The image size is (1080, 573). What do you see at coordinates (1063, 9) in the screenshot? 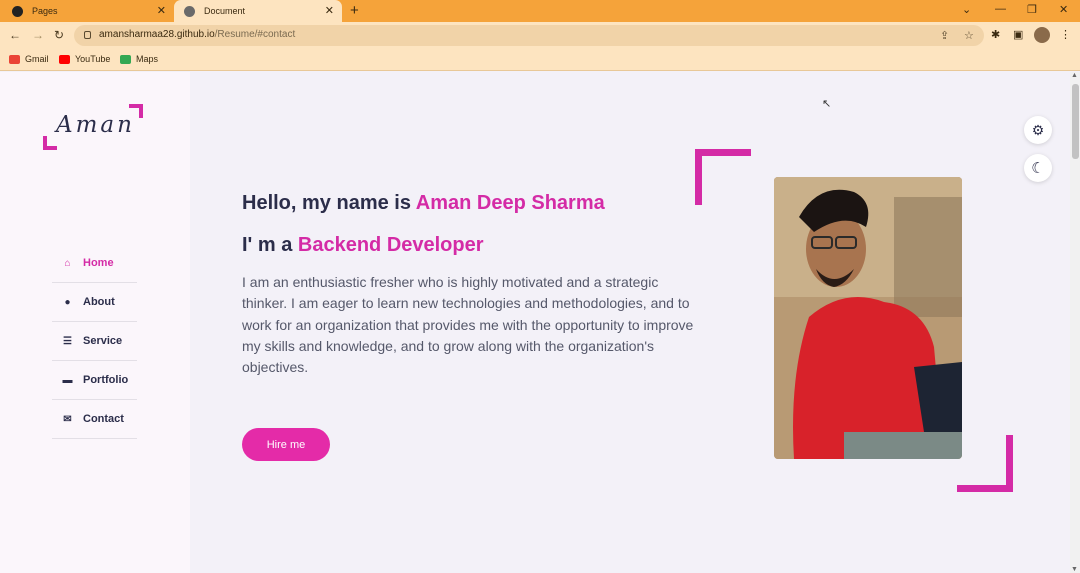
I see `close-window-icon: ✕` at bounding box center [1063, 9].